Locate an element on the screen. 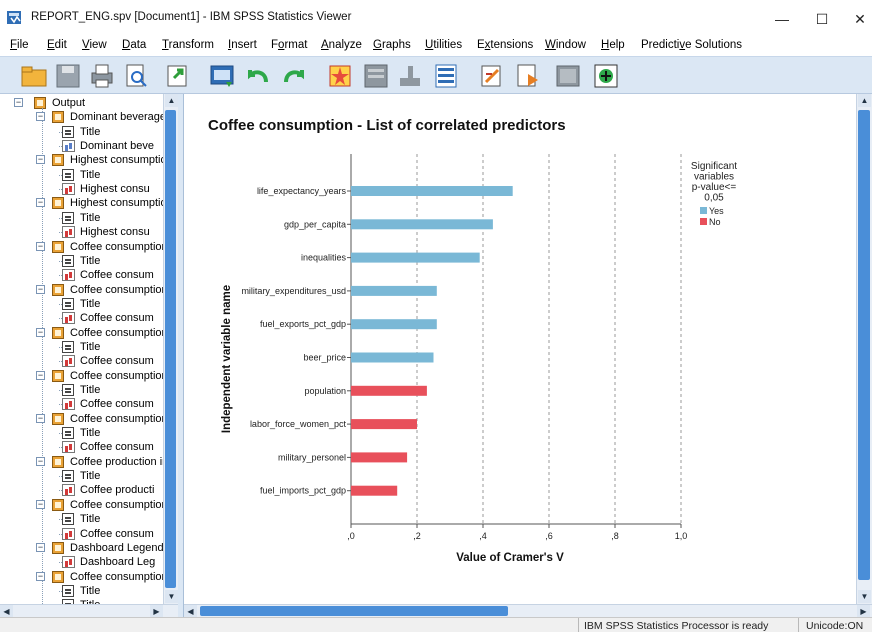 This screenshot has width=872, height=632. outline-chart-item: Dominant beve is located at coordinates (114, 146).